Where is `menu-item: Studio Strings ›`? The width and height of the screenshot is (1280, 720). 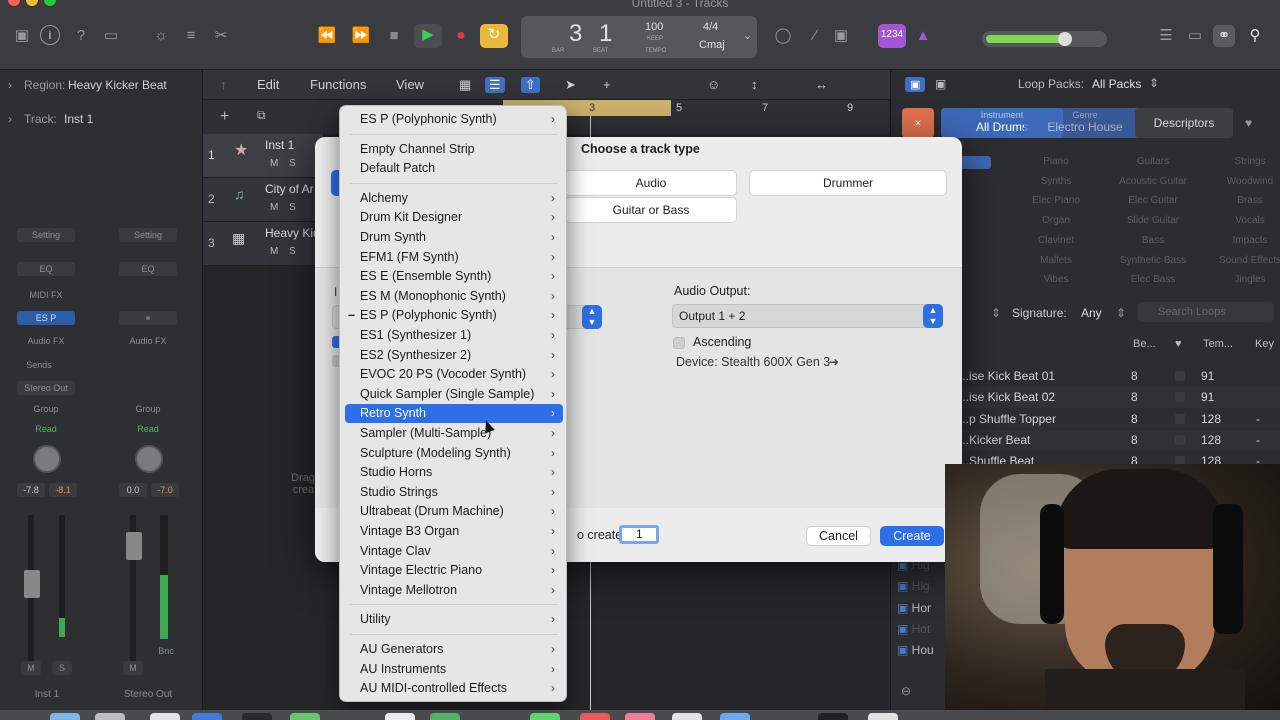 menu-item: Studio Strings › is located at coordinates (454, 492).